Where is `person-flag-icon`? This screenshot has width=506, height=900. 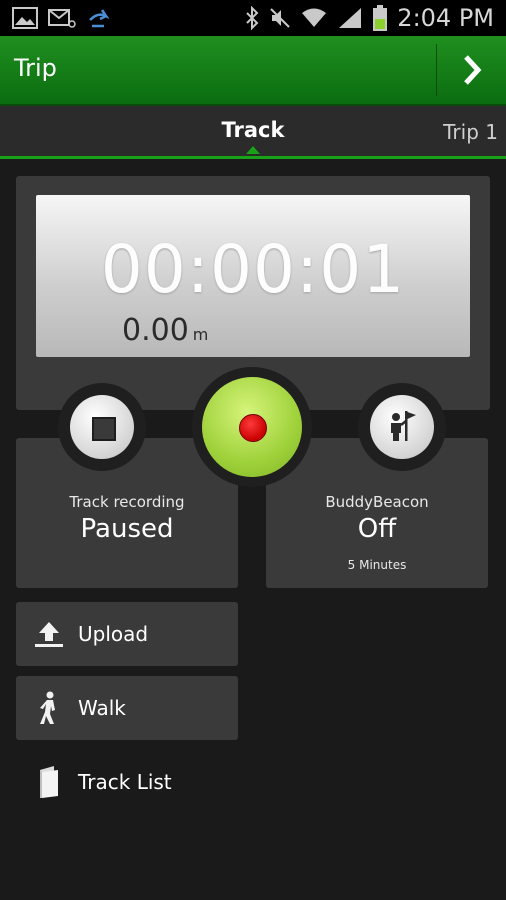 person-flag-icon is located at coordinates (403, 426).